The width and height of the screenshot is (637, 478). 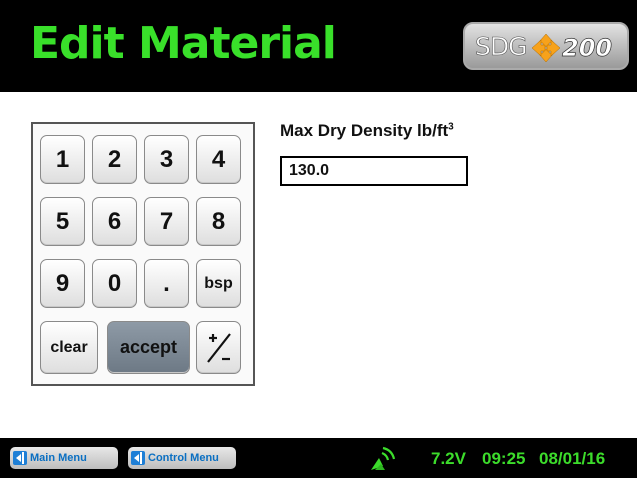 I want to click on key-4: 4, so click(x=218, y=159).